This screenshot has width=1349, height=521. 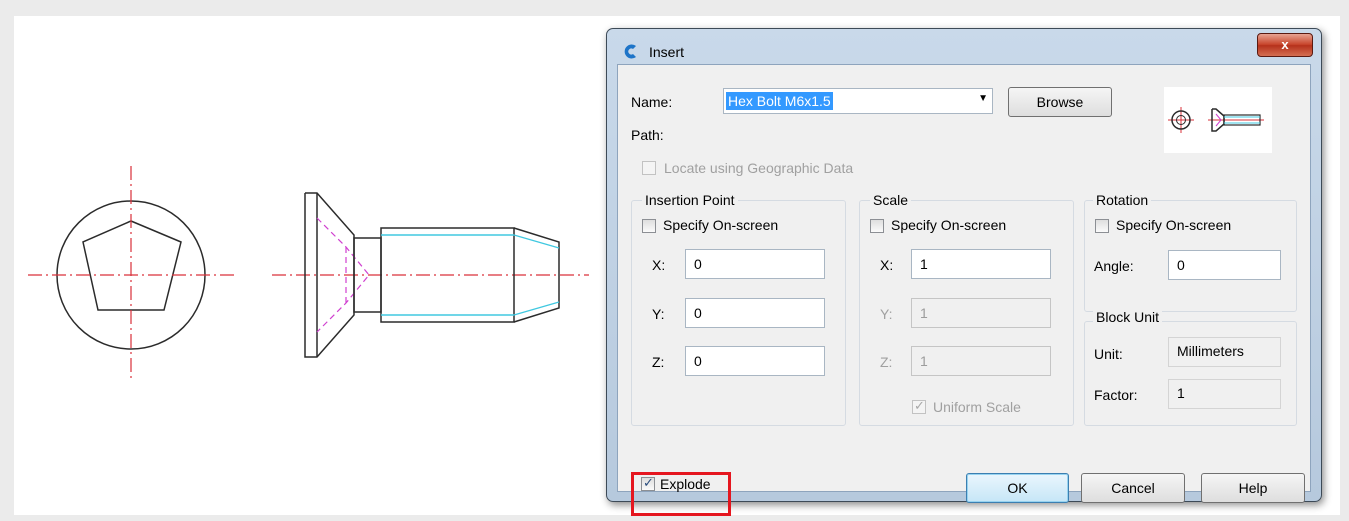 What do you see at coordinates (659, 265) in the screenshot?
I see `insertion-x-label: X:` at bounding box center [659, 265].